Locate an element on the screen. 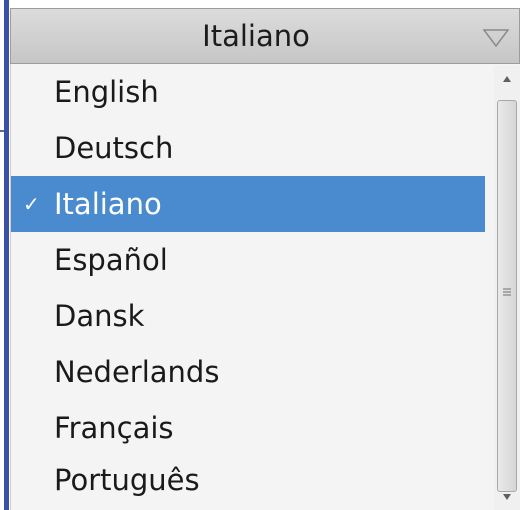 The width and height of the screenshot is (525, 510). list-item-label: Deutsch is located at coordinates (114, 148).